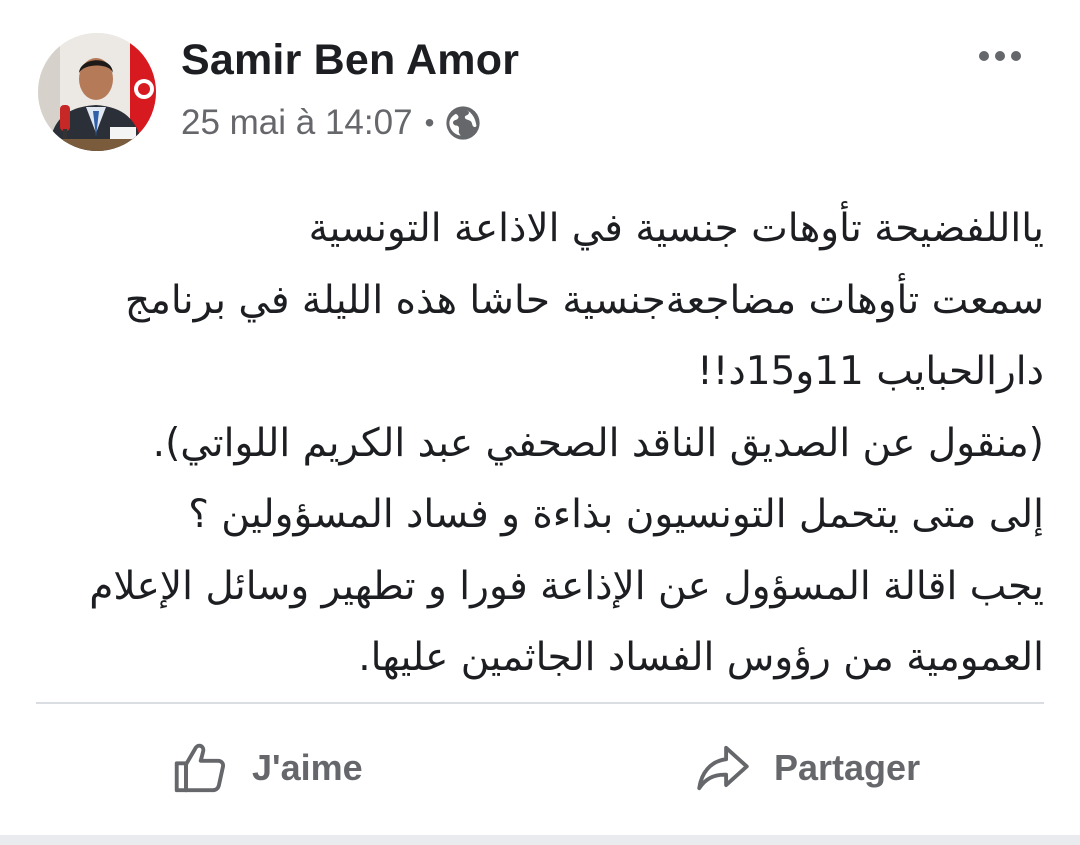 The height and width of the screenshot is (845, 1080). I want to click on globe-icon, so click(463, 123).